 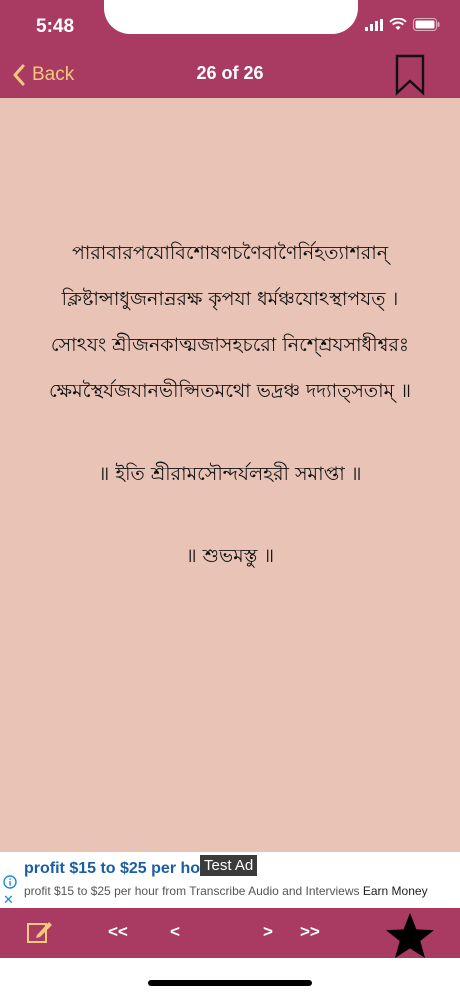 I want to click on edit-button, so click(x=40, y=934).